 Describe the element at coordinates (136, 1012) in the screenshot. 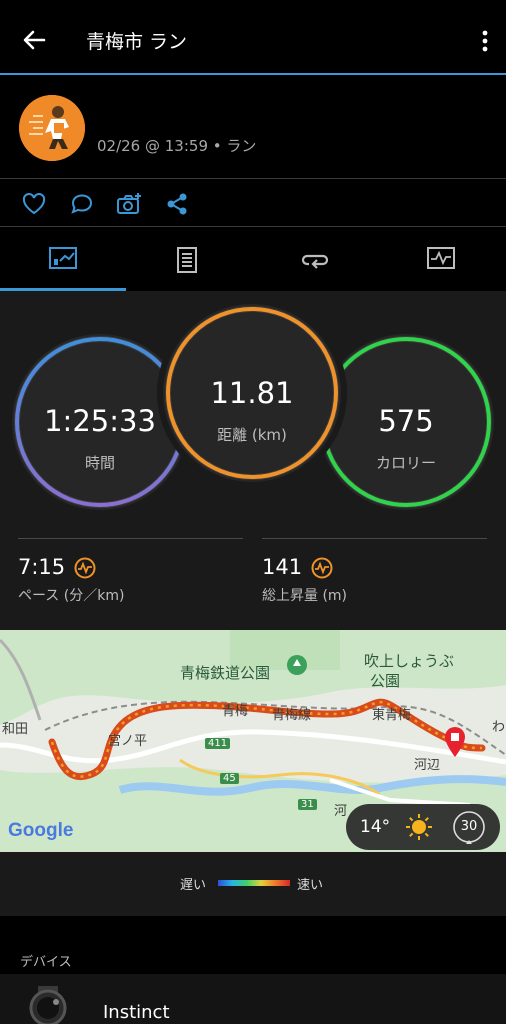

I see `device-name: Instinct` at that location.